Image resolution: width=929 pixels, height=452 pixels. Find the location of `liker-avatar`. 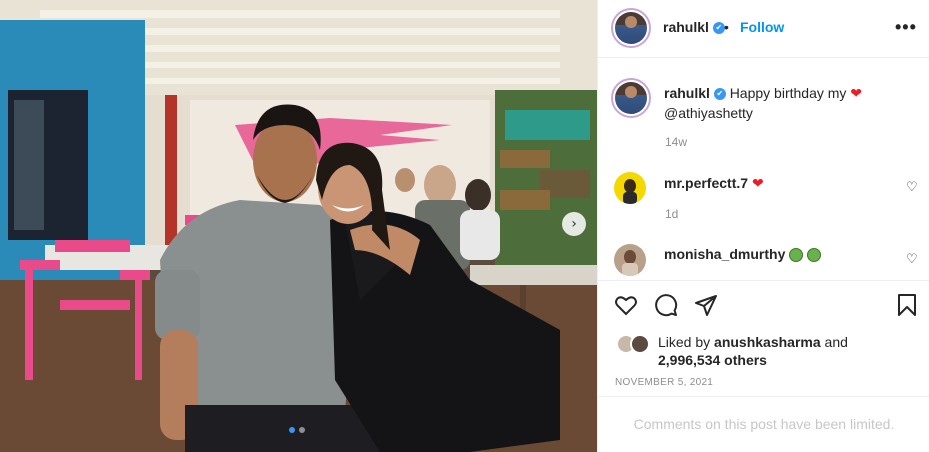

liker-avatar is located at coordinates (640, 344).